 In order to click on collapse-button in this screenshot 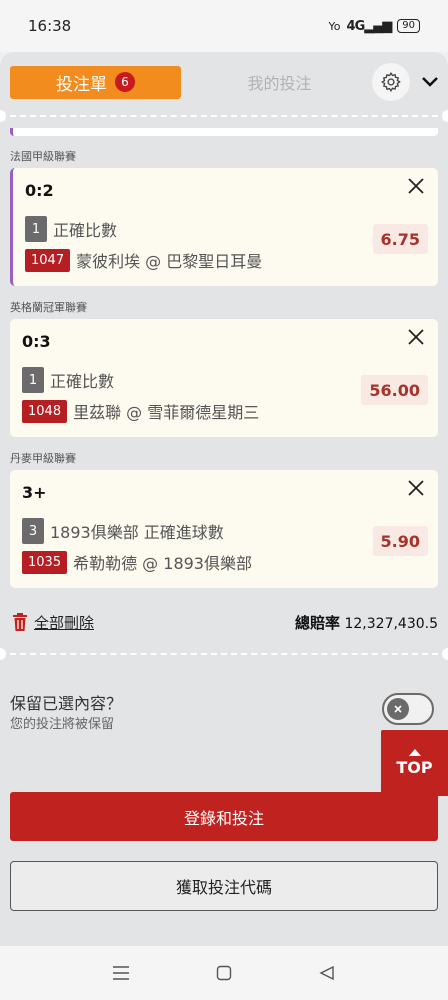, I will do `click(430, 82)`.